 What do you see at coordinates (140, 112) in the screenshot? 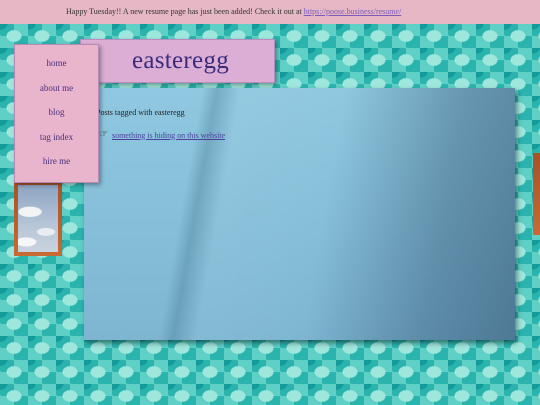
I see `tagged-posts-heading: Posts tagged with easteregg` at bounding box center [140, 112].